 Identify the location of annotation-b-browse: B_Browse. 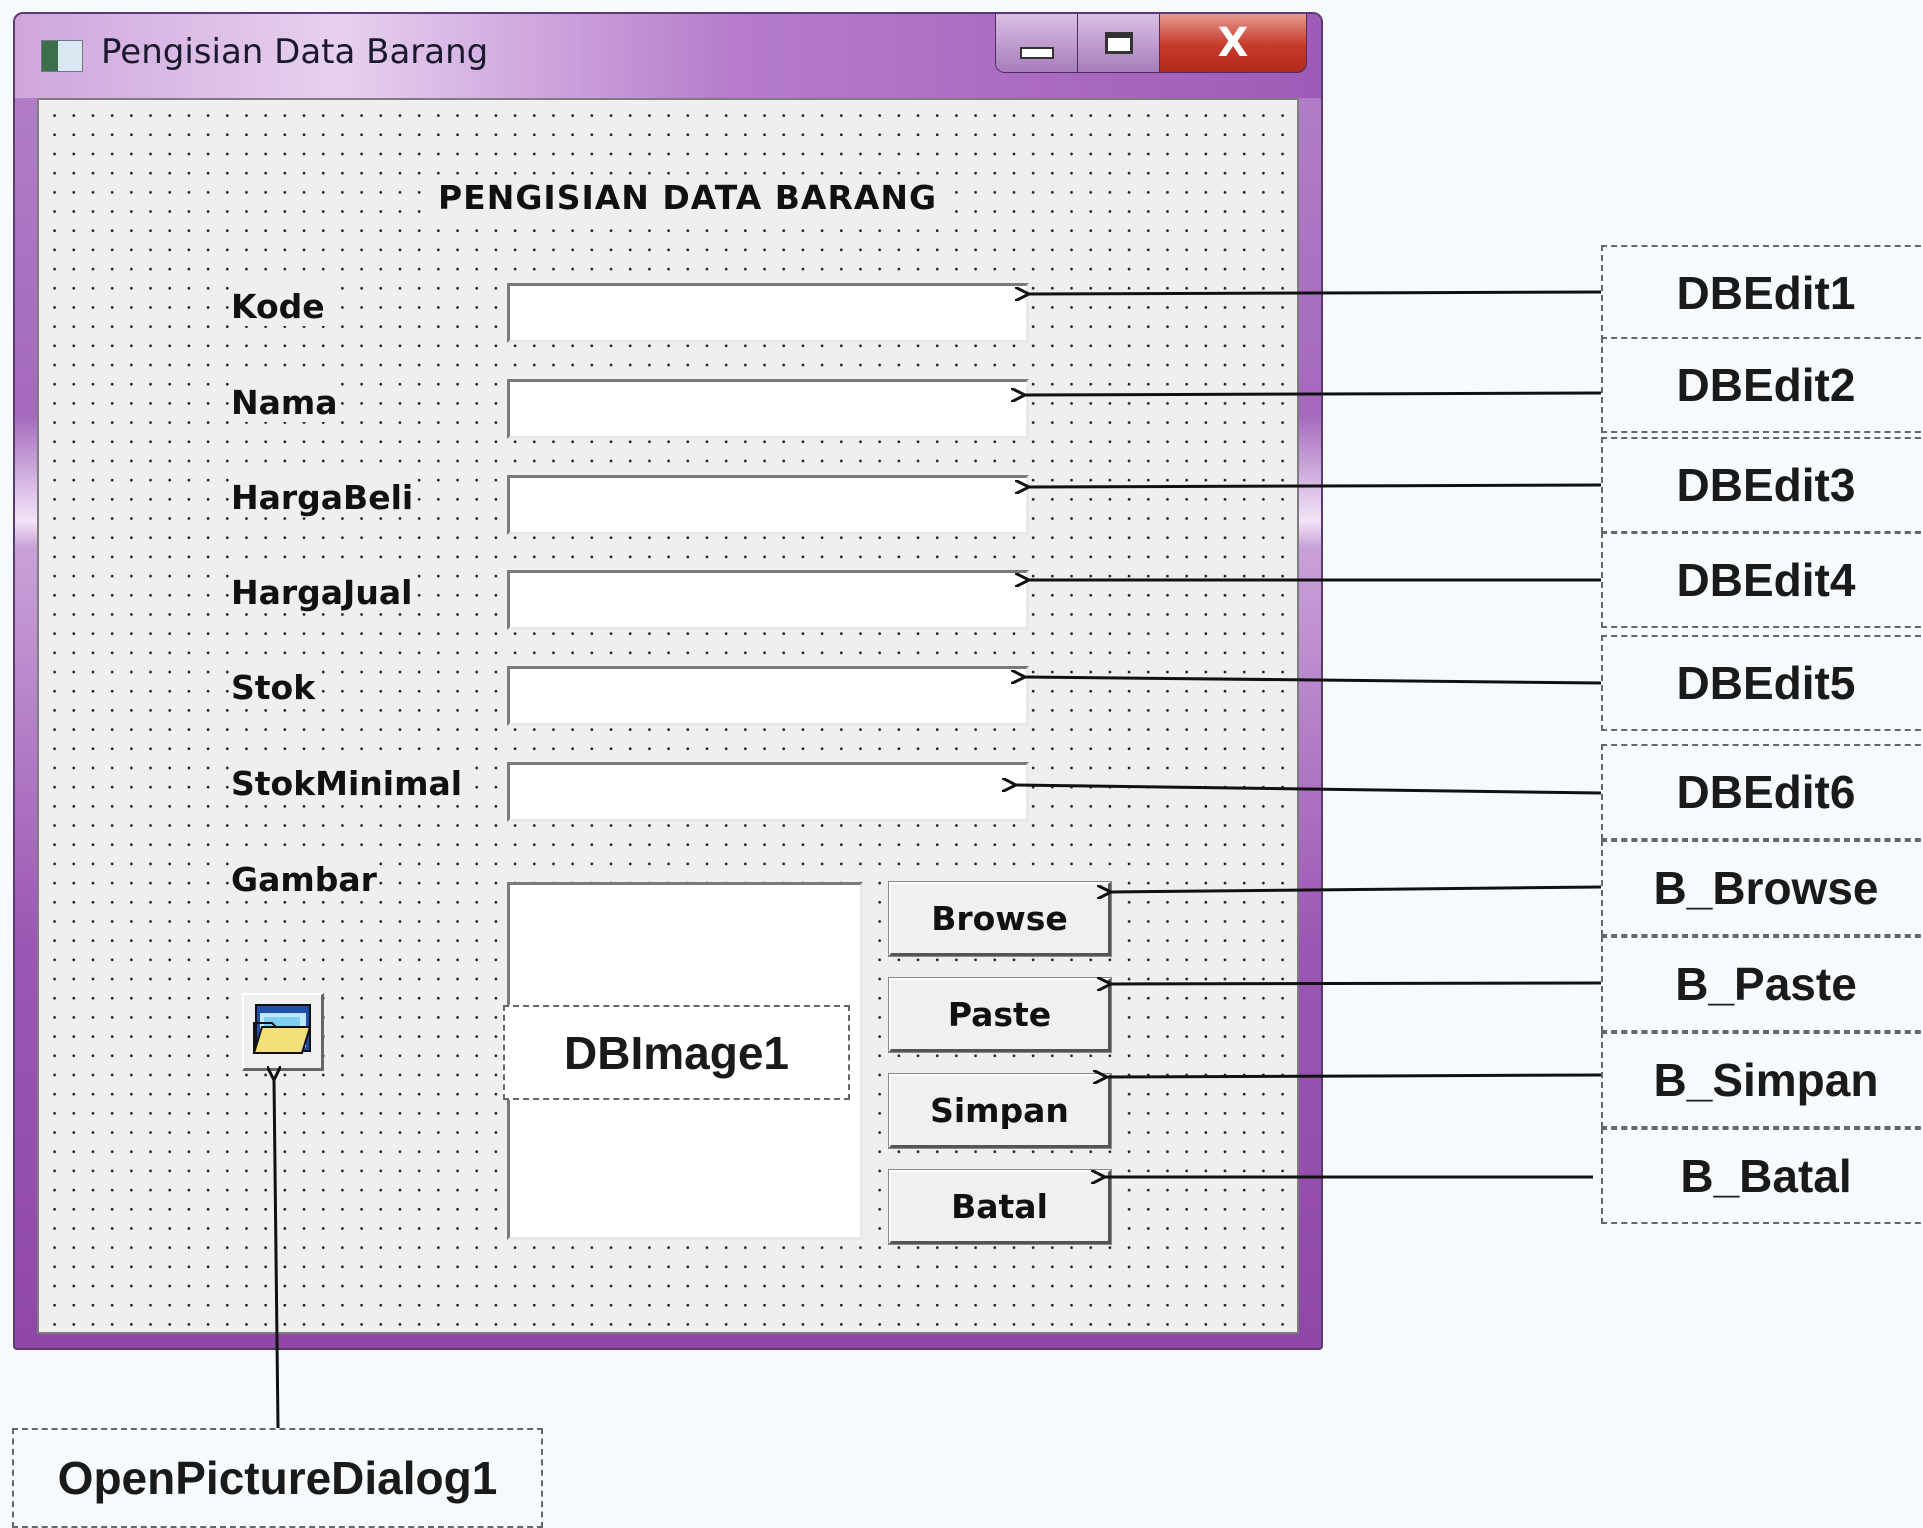
(1762, 888).